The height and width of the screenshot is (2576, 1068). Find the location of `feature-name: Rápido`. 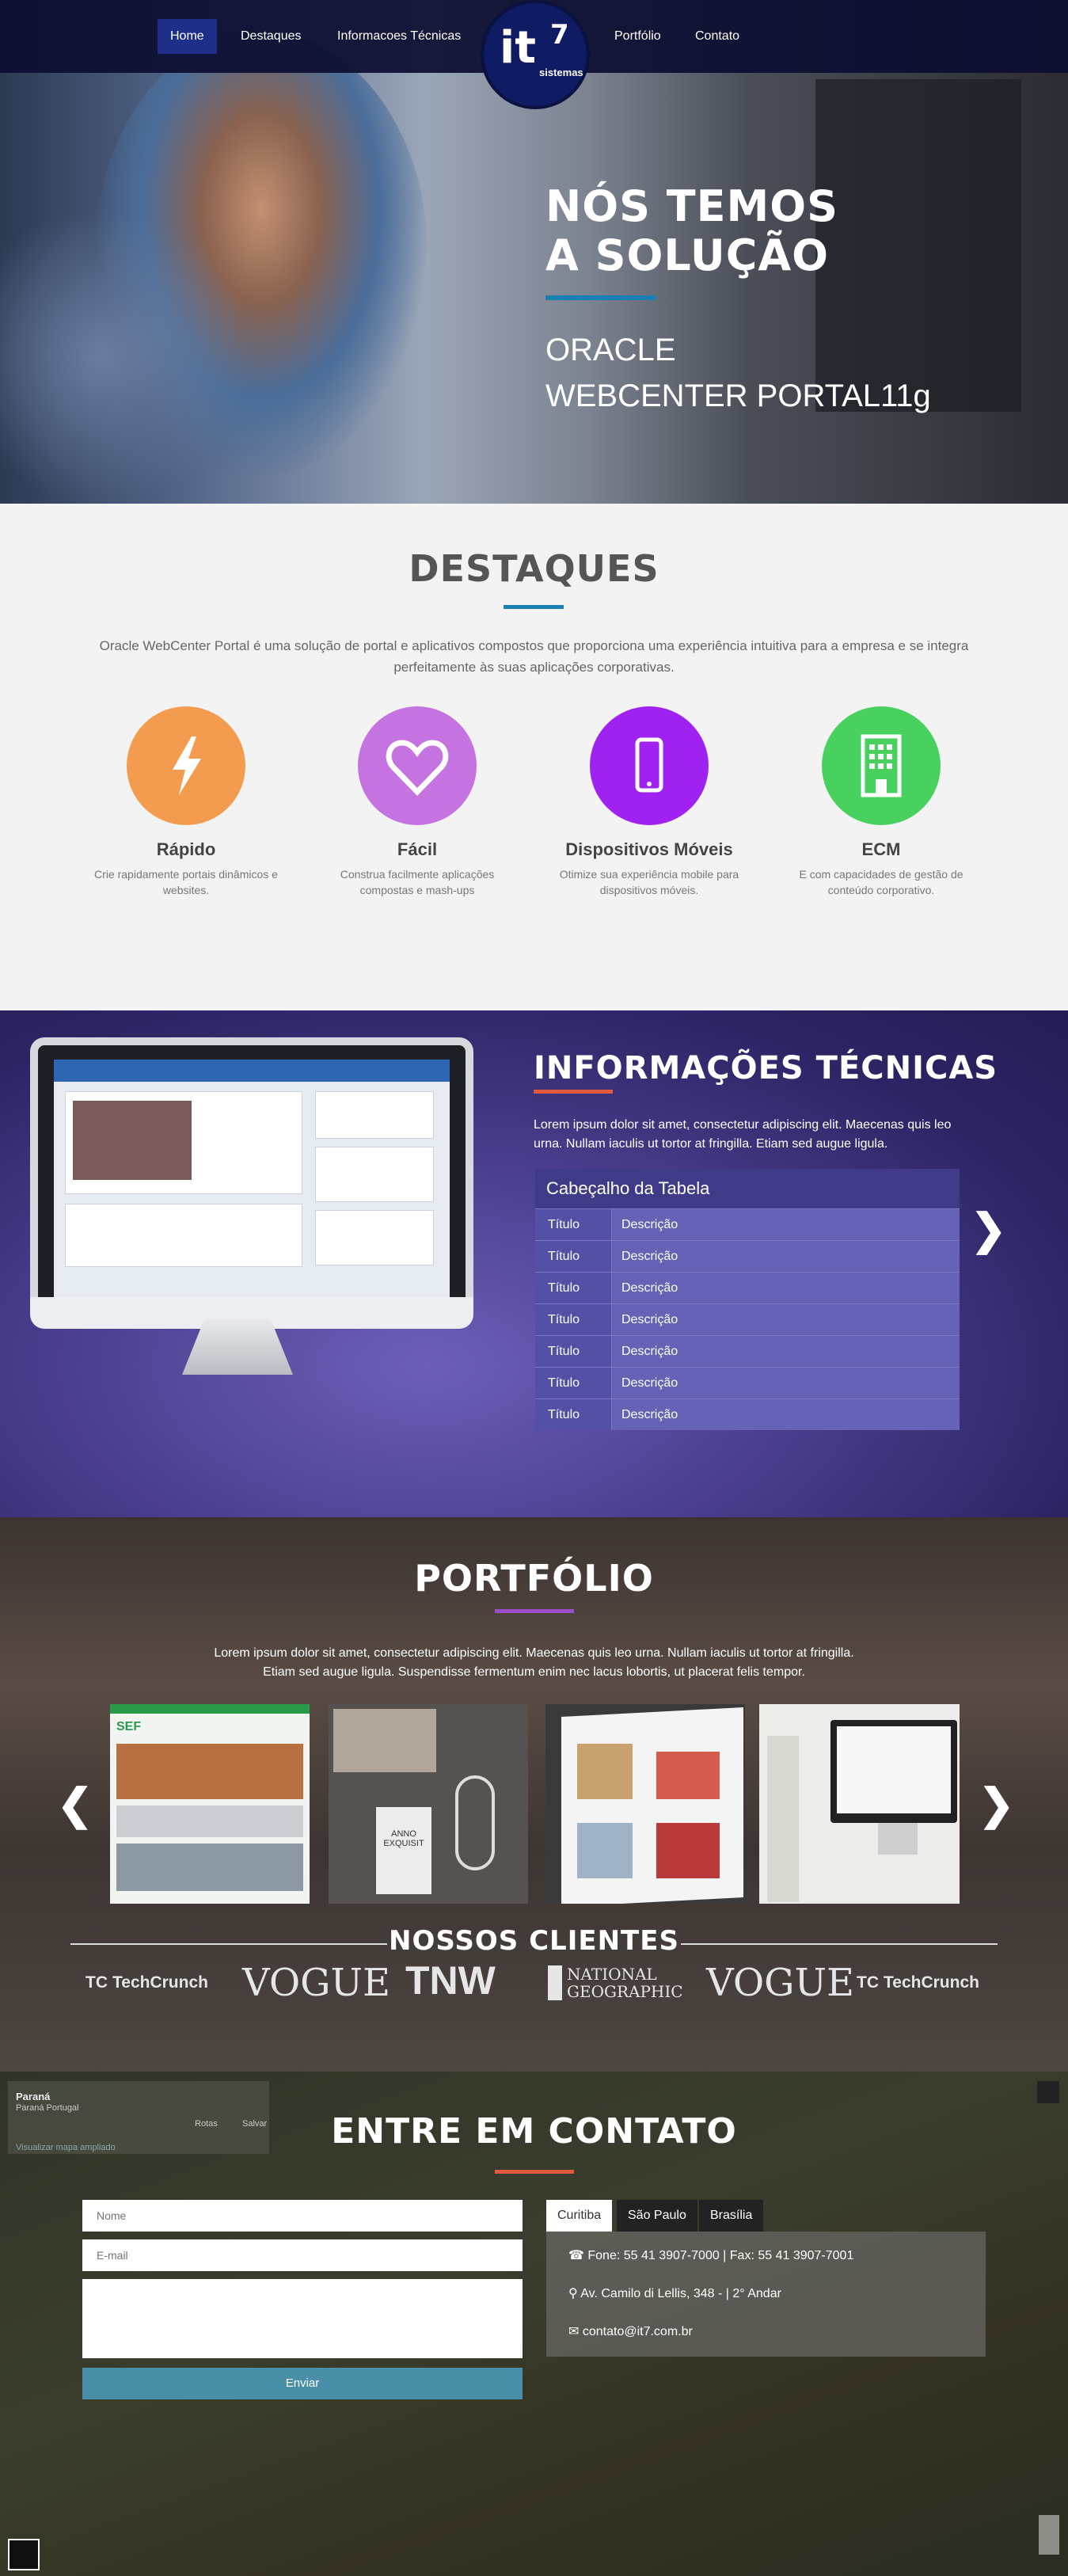

feature-name: Rápido is located at coordinates (186, 849).